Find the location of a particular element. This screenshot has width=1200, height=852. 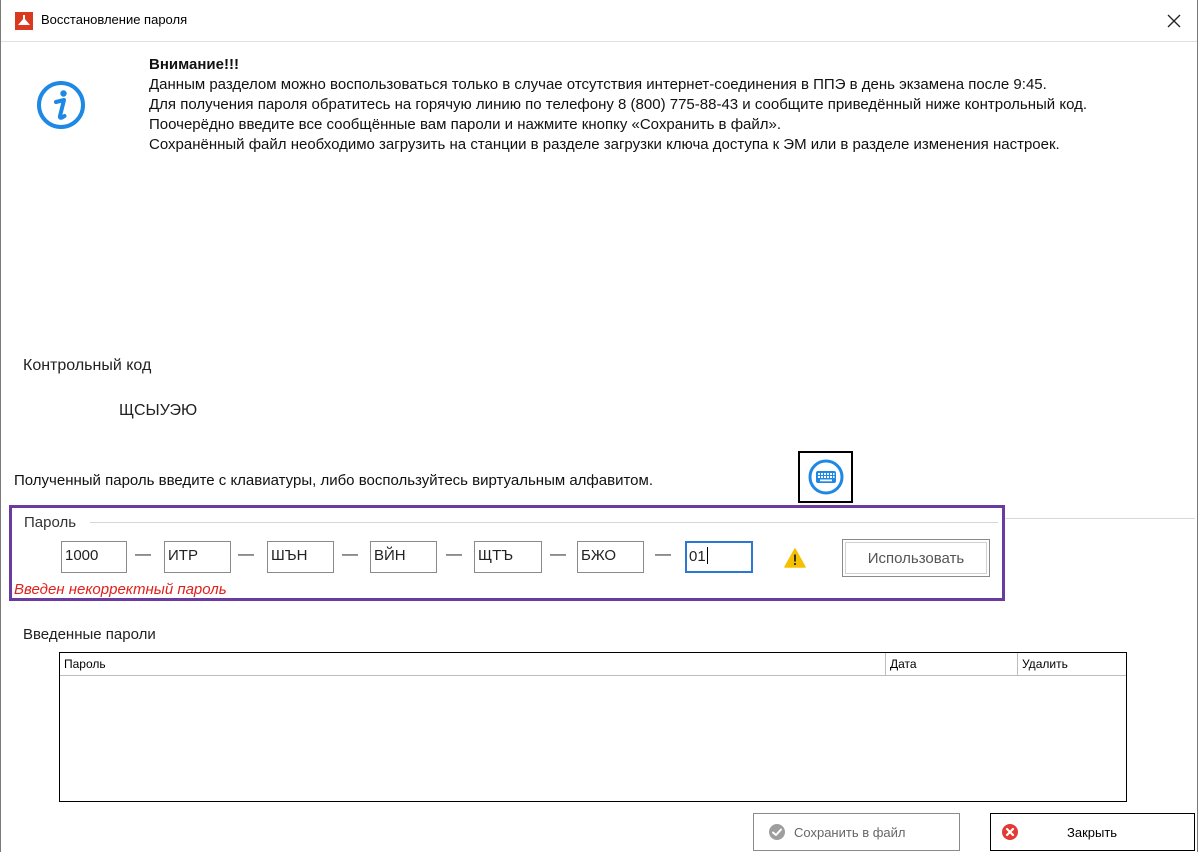

control-code-value: ЩСЫУЭЮ is located at coordinates (158, 410).